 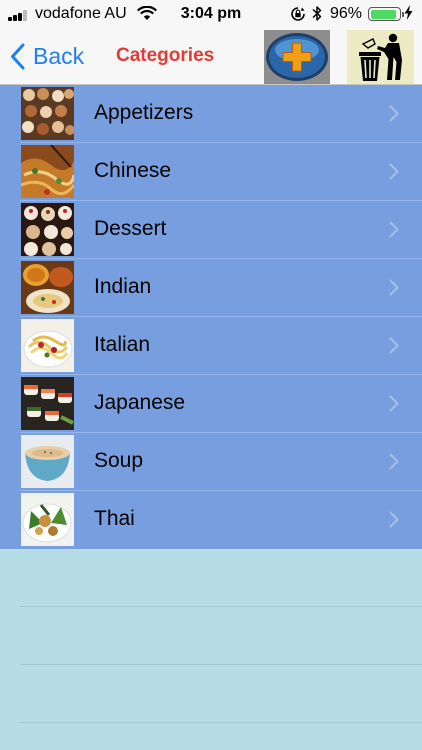 What do you see at coordinates (47, 519) in the screenshot?
I see `thai-food-thumbnail` at bounding box center [47, 519].